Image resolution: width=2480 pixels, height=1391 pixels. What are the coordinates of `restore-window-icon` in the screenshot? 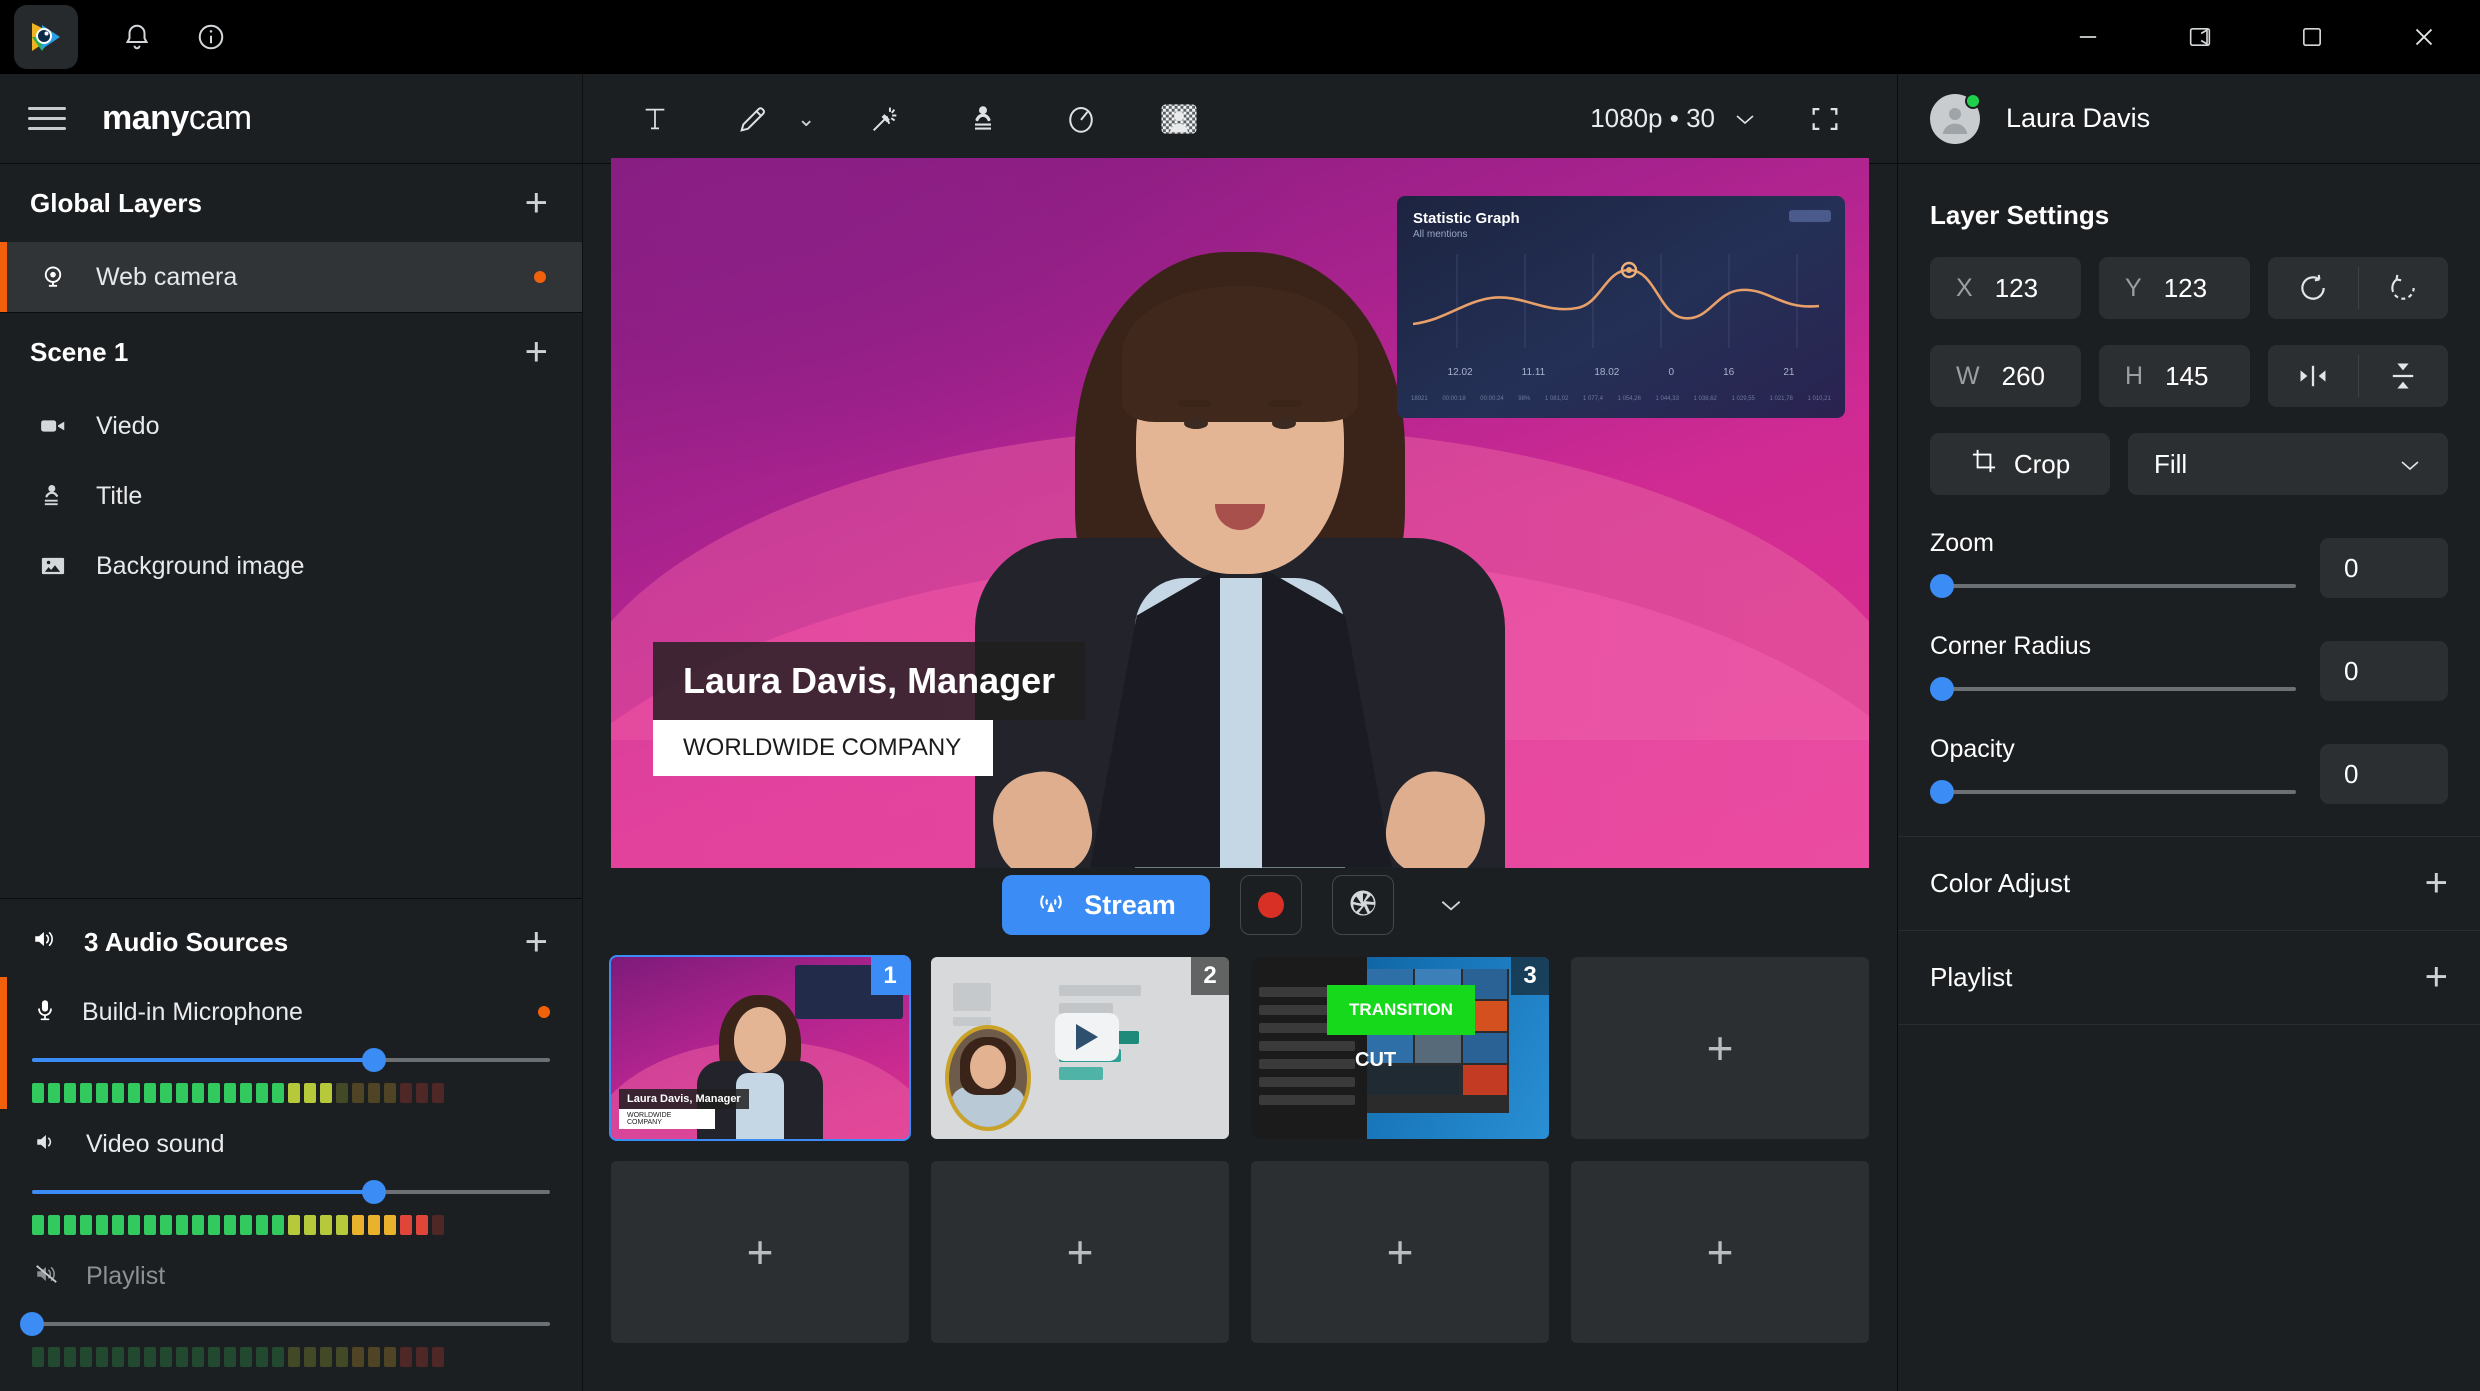 It's located at (2200, 37).